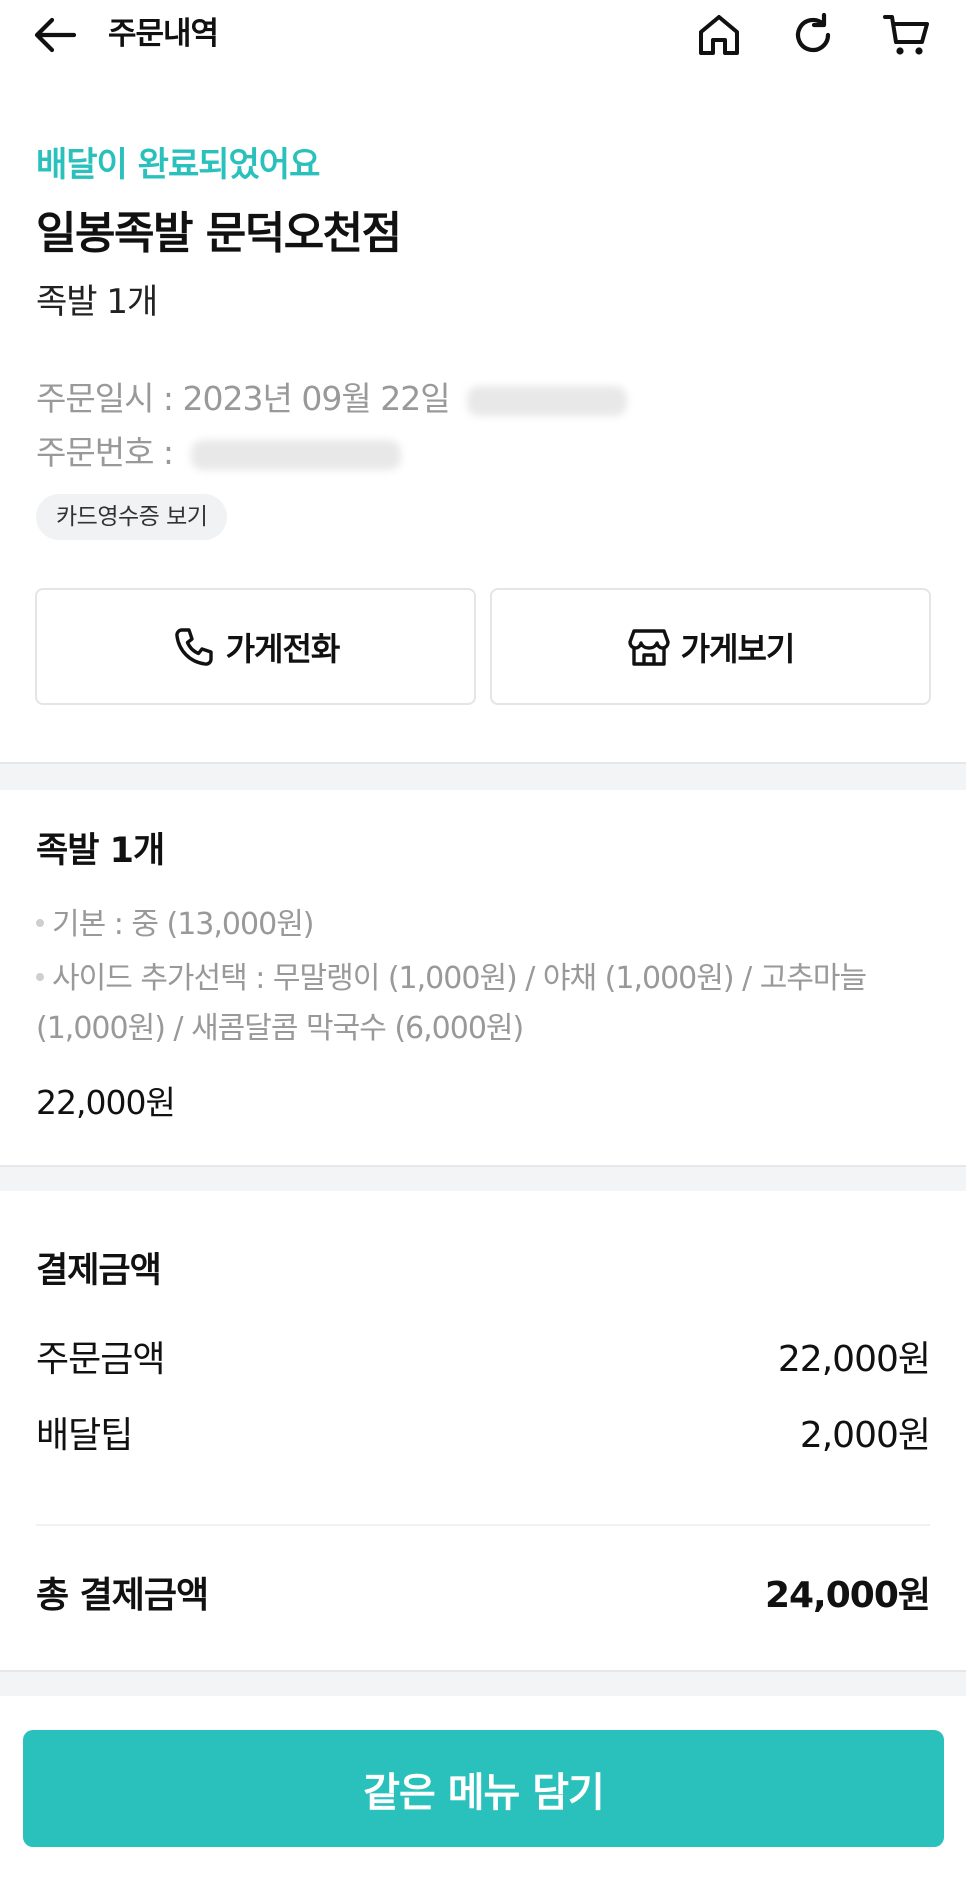 Image resolution: width=966 pixels, height=1877 pixels. What do you see at coordinates (854, 1359) in the screenshot?
I see `order-amount-value: 22,000원` at bounding box center [854, 1359].